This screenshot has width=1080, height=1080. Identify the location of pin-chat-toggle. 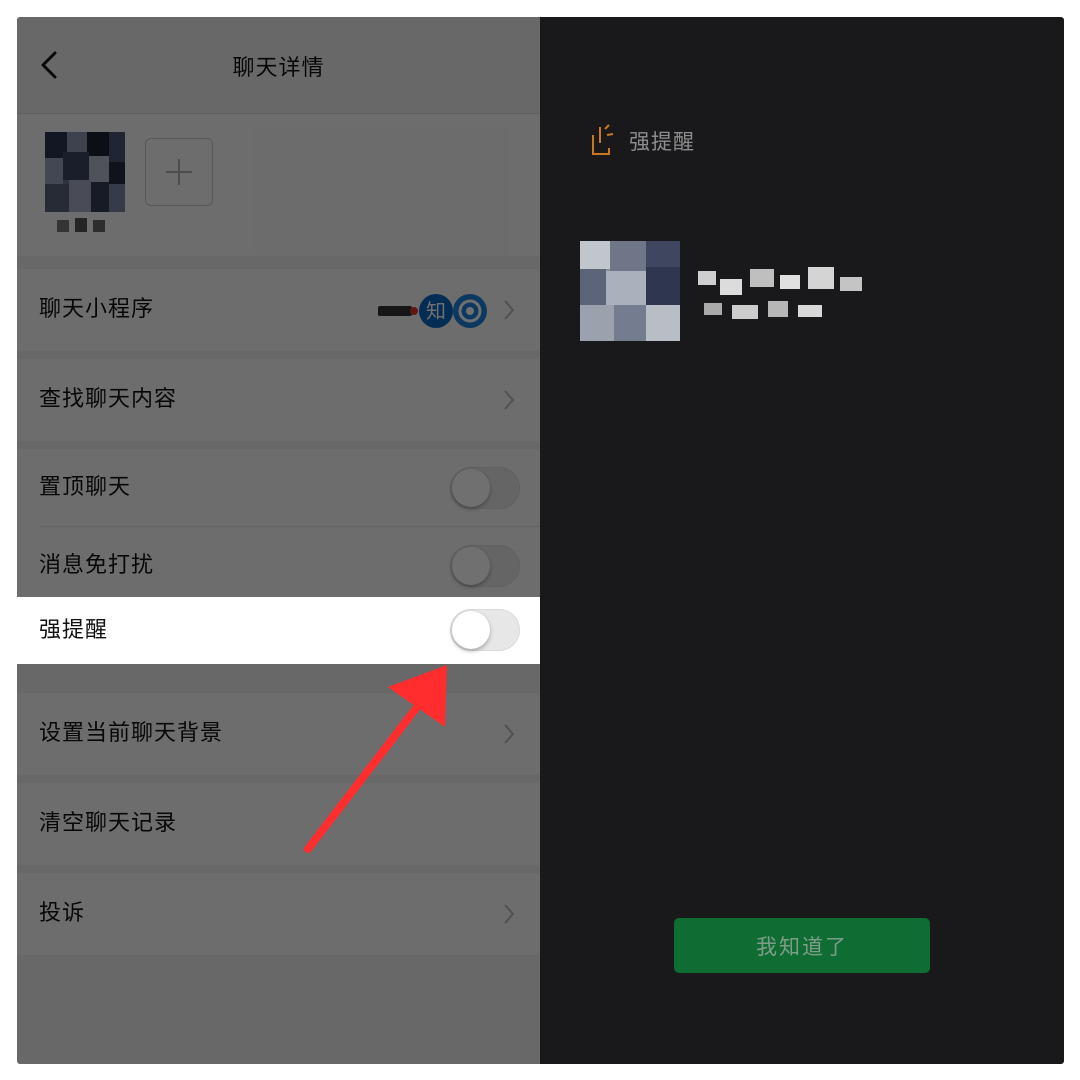
(485, 488).